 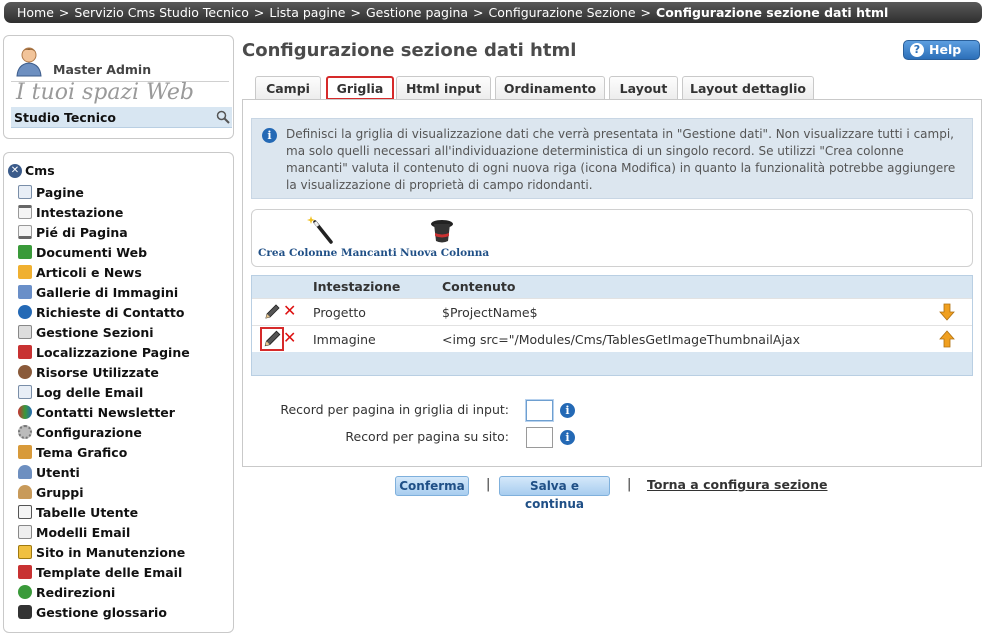 I want to click on new-column-button: Nuova Colonna, so click(x=445, y=239).